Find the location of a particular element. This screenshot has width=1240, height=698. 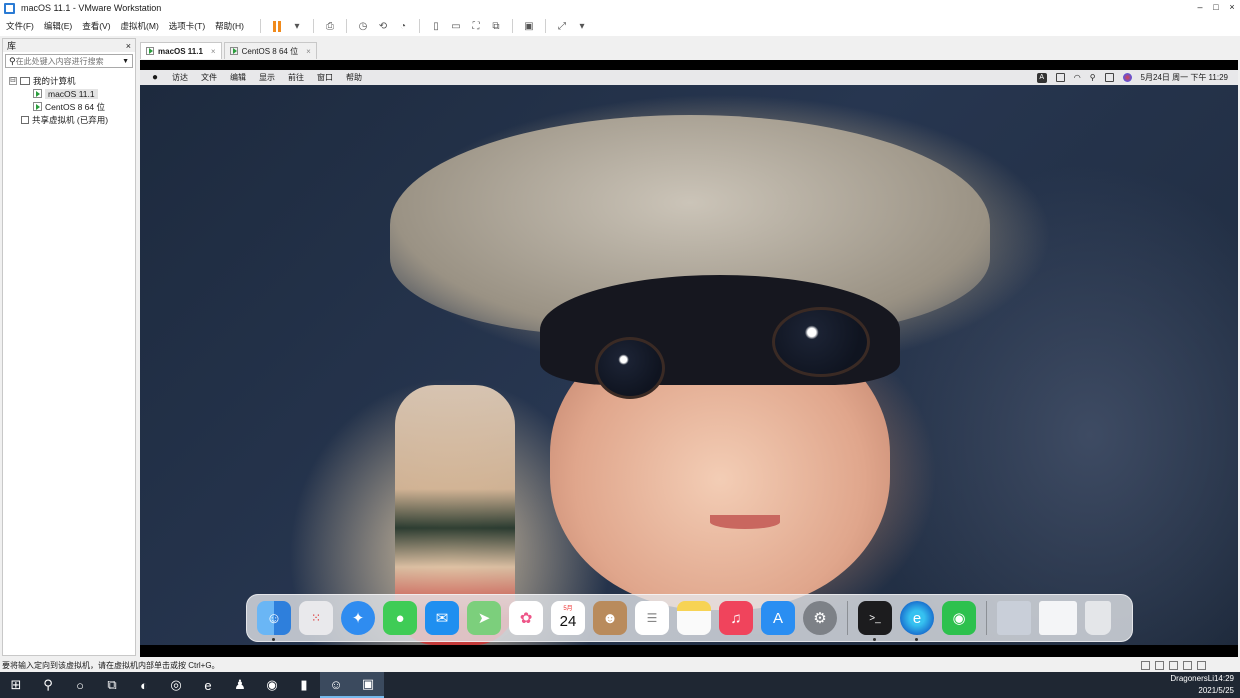

vm-running-icon is located at coordinates (150, 51).